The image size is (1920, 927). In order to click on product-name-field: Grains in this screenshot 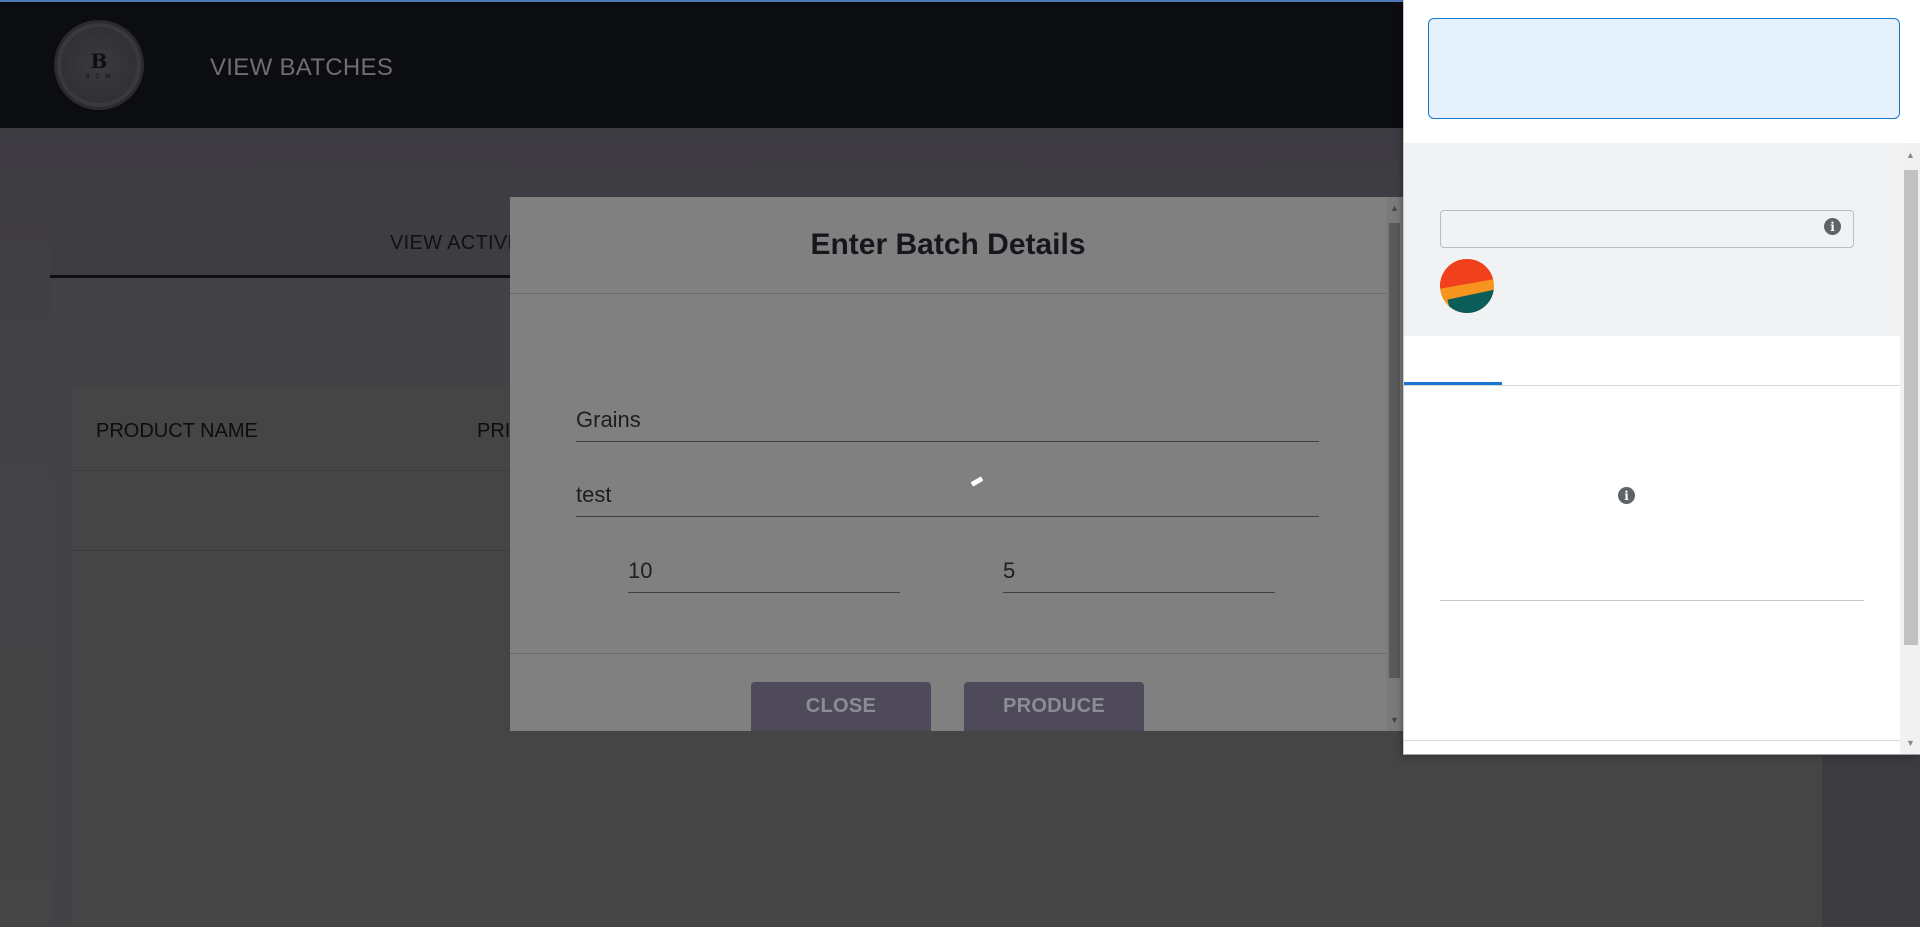, I will do `click(947, 422)`.